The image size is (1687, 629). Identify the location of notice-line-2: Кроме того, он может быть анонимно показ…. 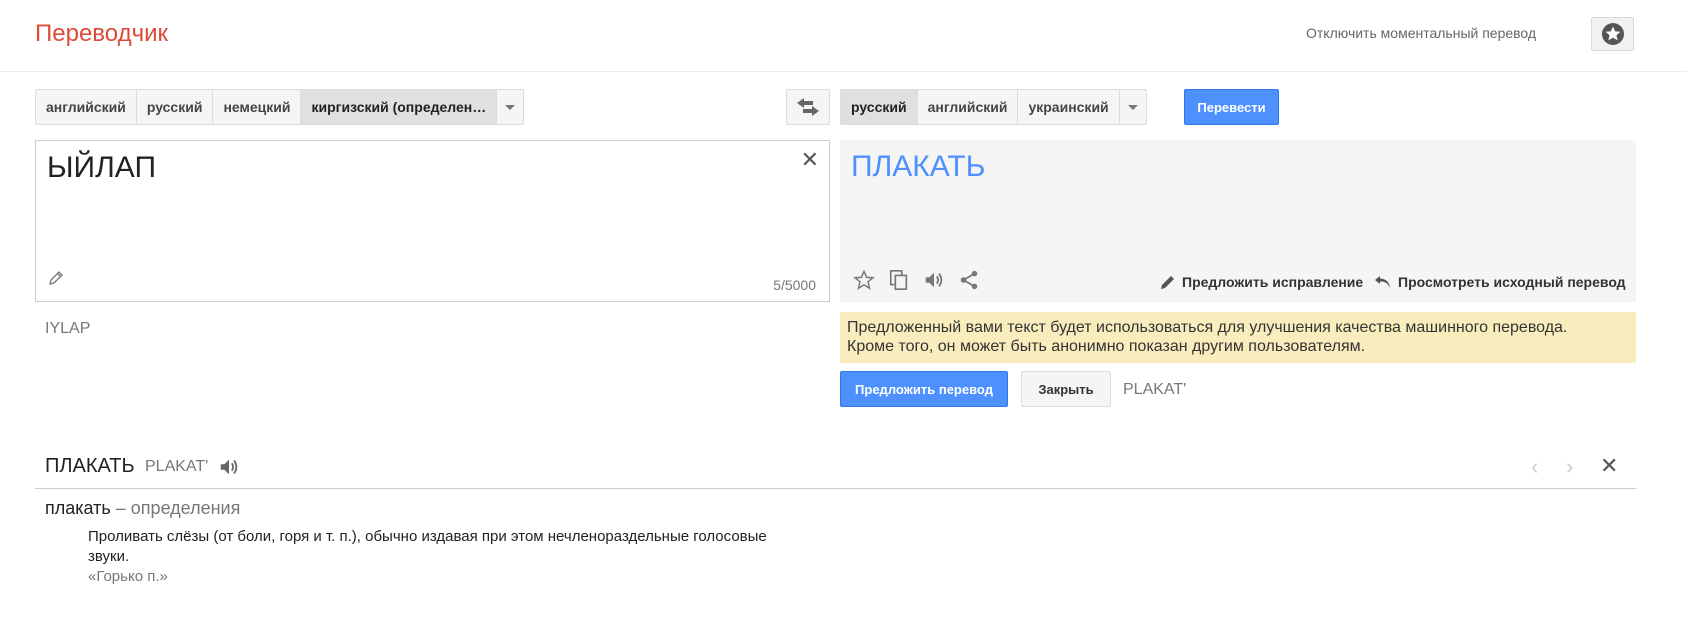
(1106, 346).